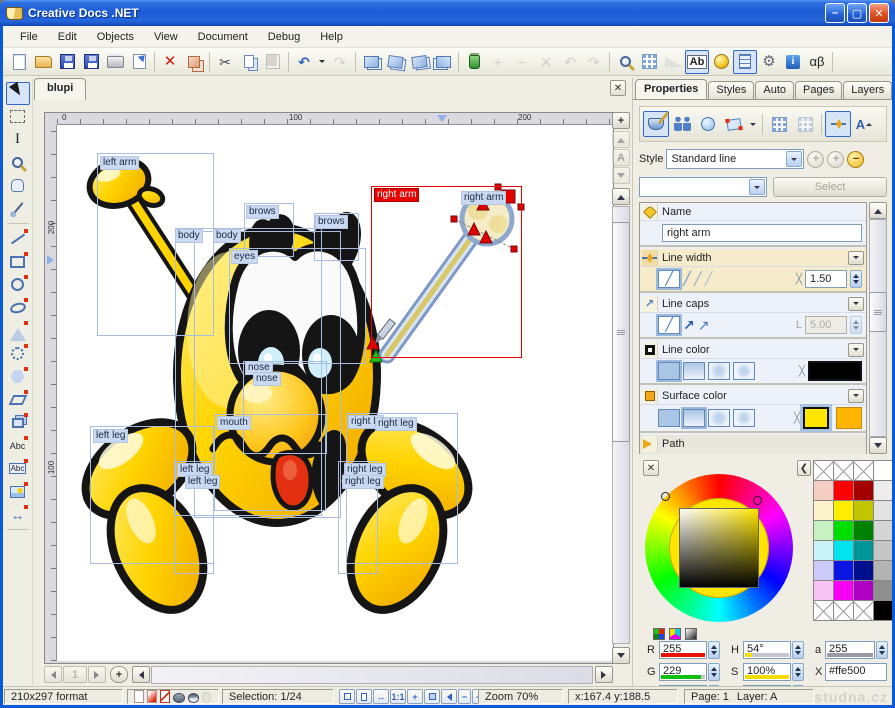 This screenshot has height=708, width=895. I want to click on shape-button, so click(734, 124).